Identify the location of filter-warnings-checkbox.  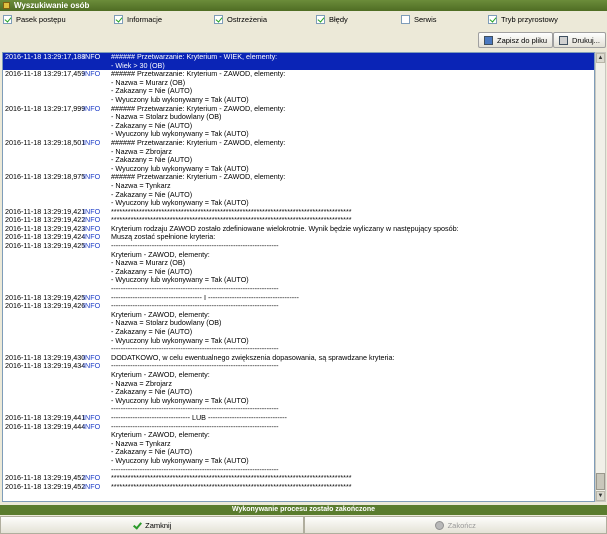
(218, 19).